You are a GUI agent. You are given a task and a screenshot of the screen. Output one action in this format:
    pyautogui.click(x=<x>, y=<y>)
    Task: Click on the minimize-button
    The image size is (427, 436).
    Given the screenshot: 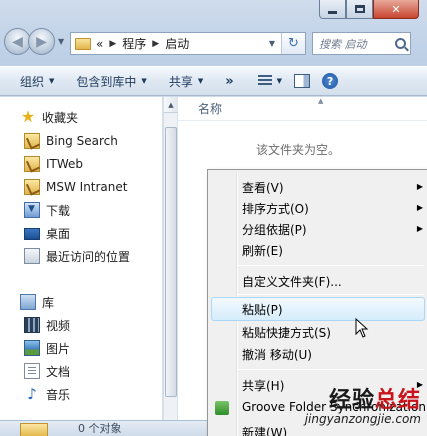 What is the action you would take?
    pyautogui.click(x=332, y=9)
    